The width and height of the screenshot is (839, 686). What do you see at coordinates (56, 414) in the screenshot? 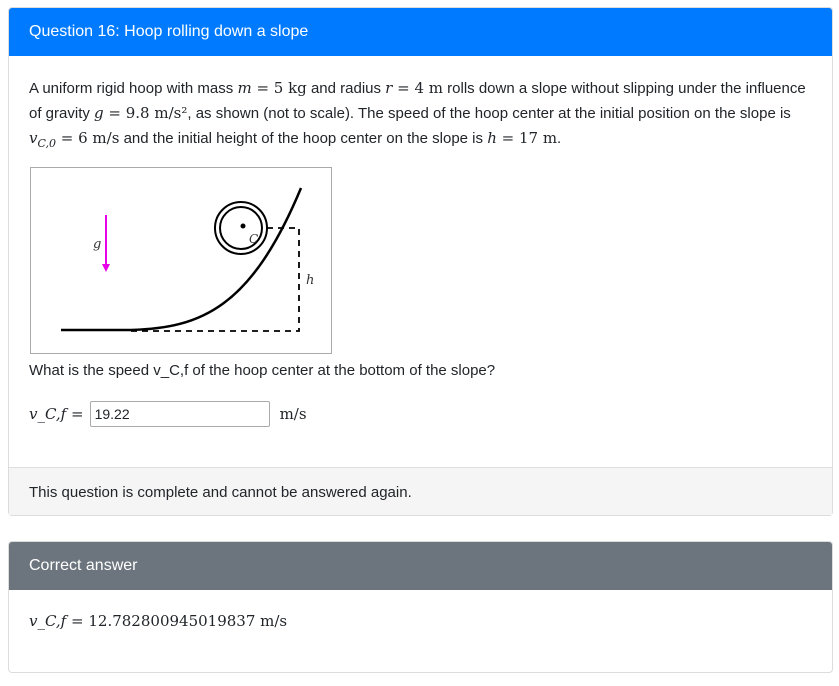
I see `answer-label: v_C,f =` at bounding box center [56, 414].